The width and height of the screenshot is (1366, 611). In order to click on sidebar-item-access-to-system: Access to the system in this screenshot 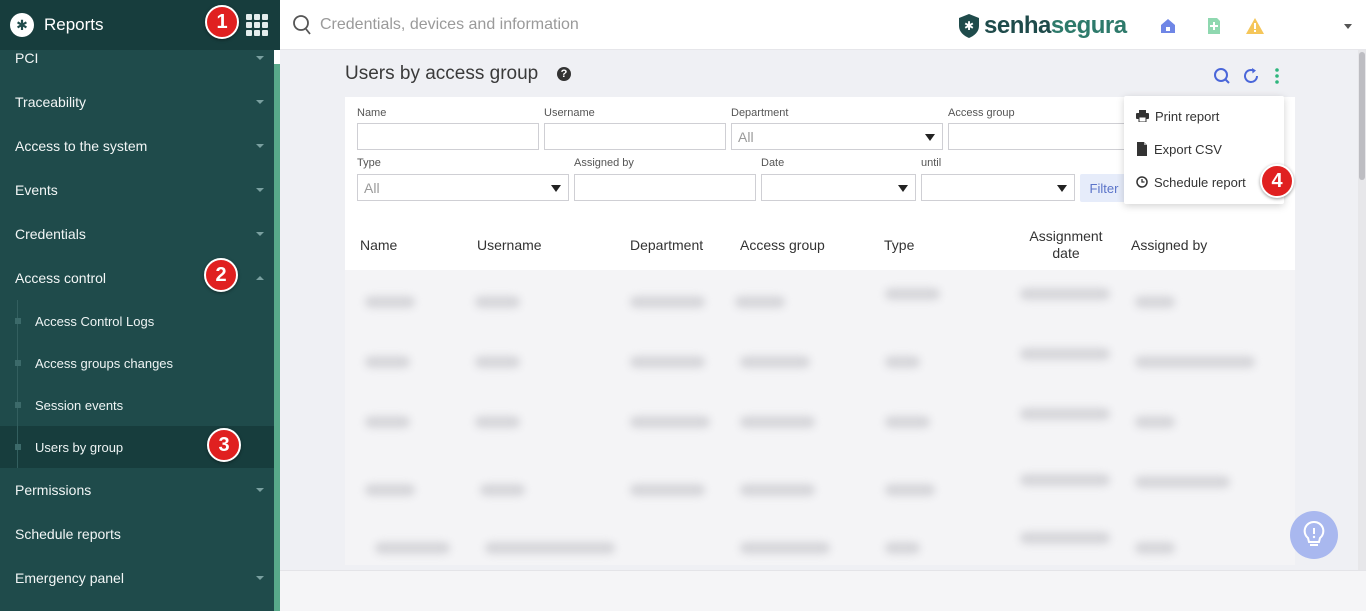, I will do `click(137, 146)`.